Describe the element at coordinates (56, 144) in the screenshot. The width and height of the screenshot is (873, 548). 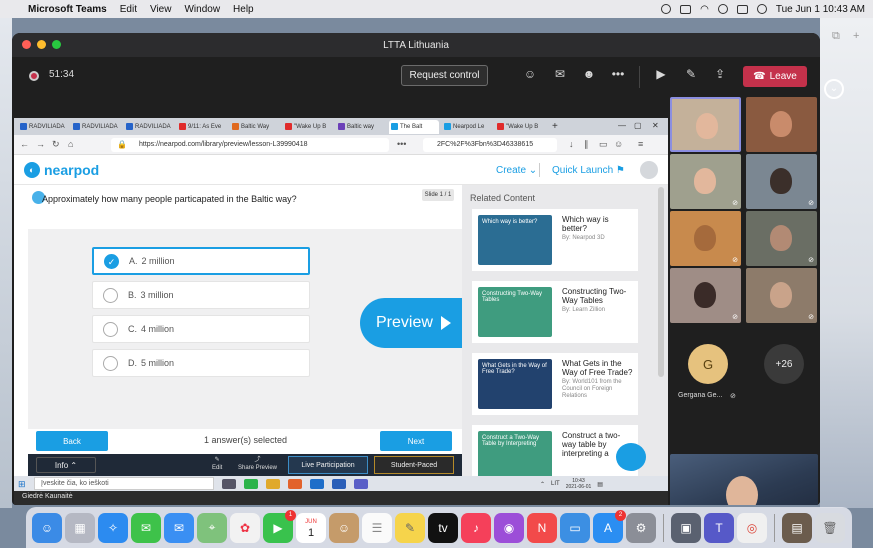
I see `reload-icon: ↻` at that location.